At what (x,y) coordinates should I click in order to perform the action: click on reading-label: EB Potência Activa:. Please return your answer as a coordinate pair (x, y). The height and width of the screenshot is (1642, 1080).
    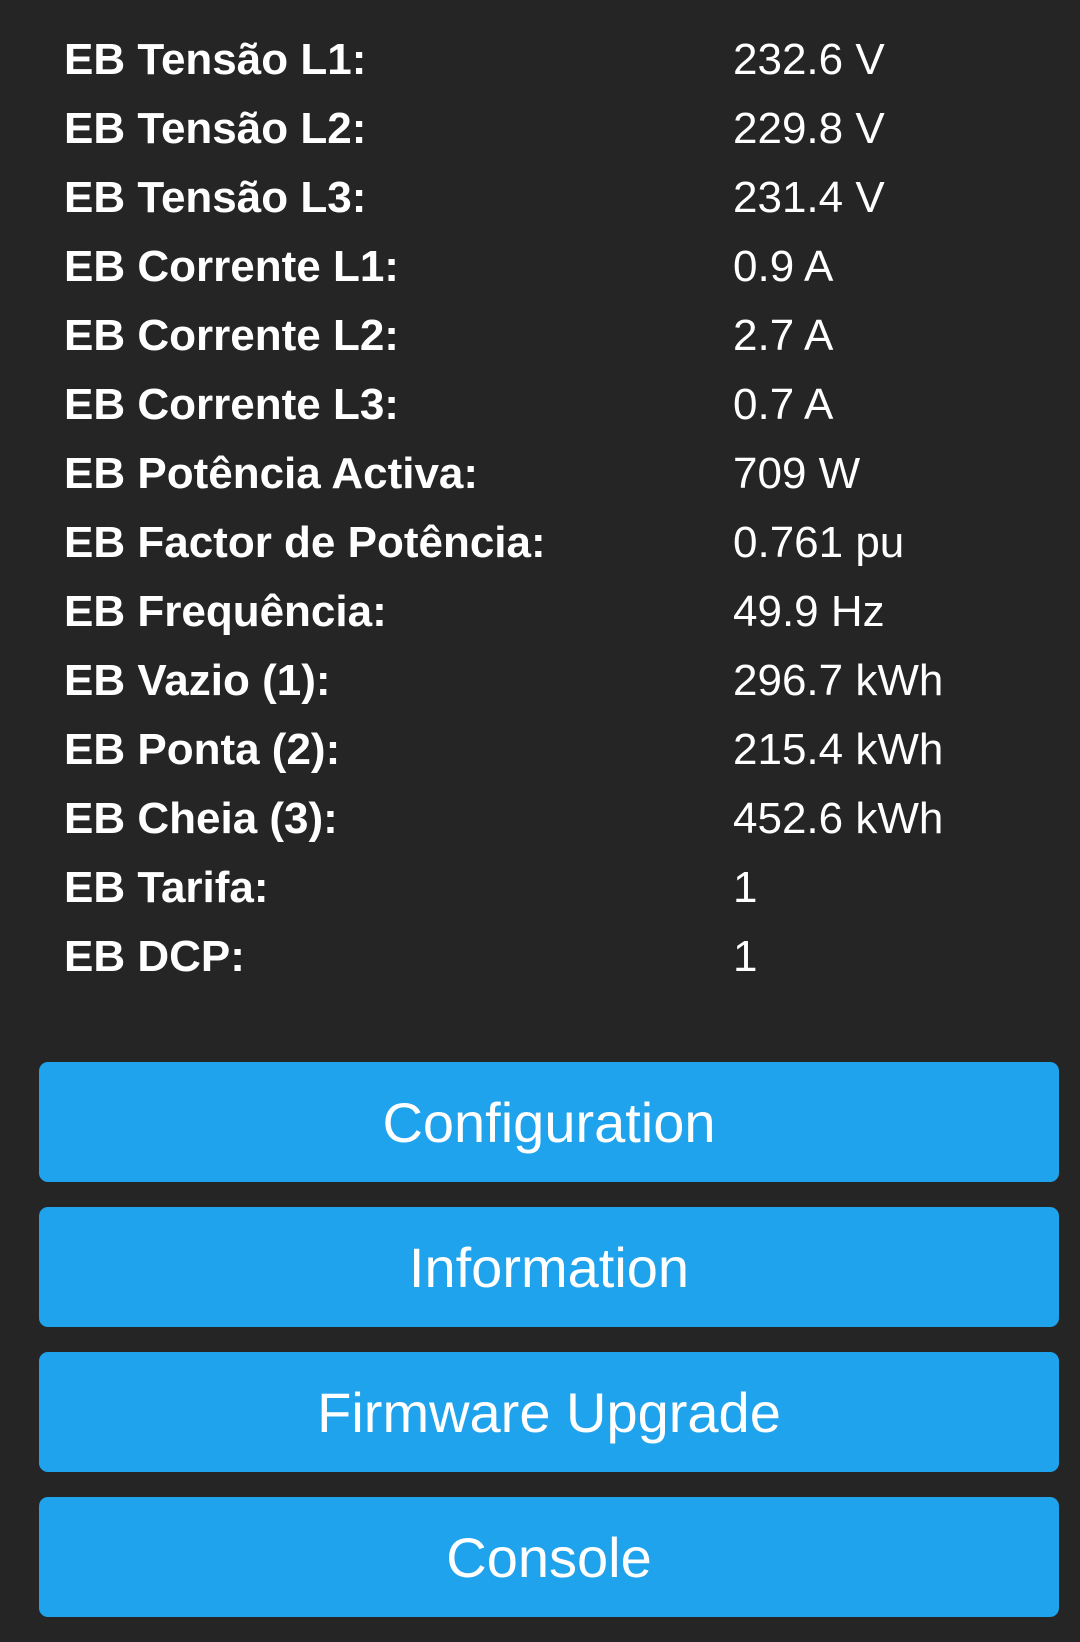
    Looking at the image, I should click on (271, 473).